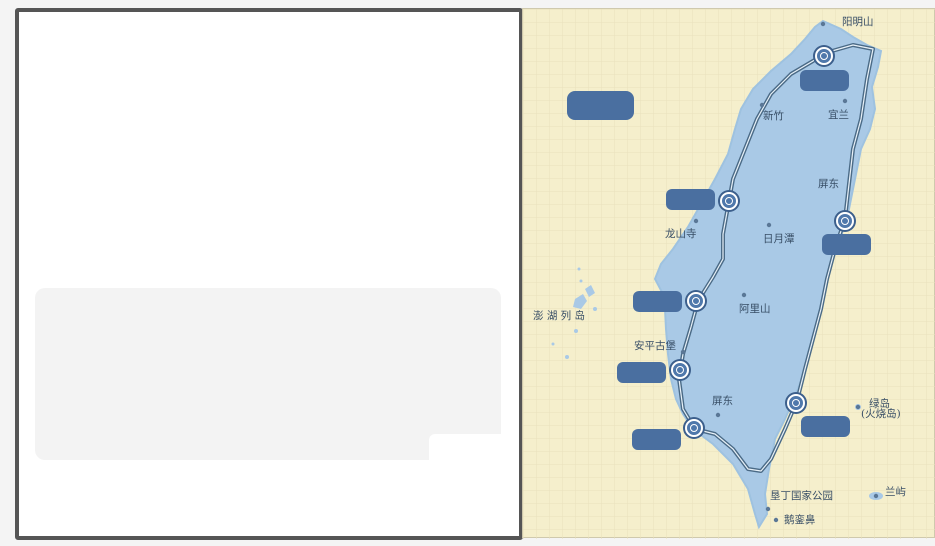 The width and height of the screenshot is (935, 546). I want to click on label-kenting: 垦丁国家公园, so click(801, 496).